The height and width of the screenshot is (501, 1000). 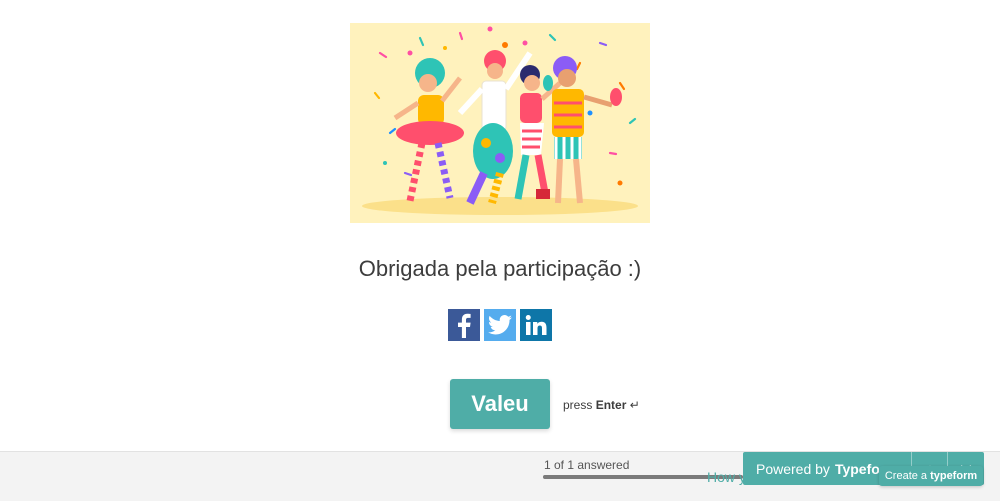 I want to click on partial-footer-link: How y, so click(x=726, y=477).